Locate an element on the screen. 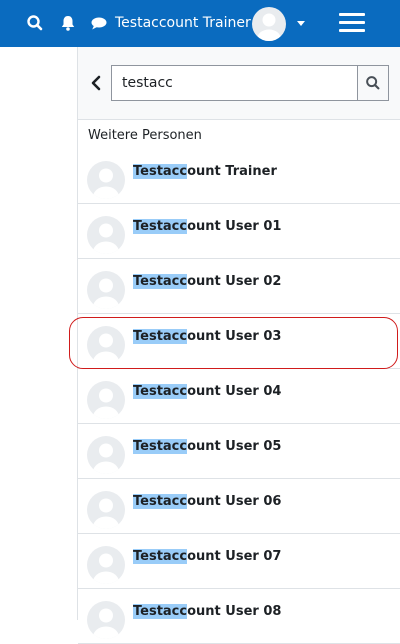 Image resolution: width=400 pixels, height=644 pixels. result-item: Testaccount User 08 is located at coordinates (239, 616).